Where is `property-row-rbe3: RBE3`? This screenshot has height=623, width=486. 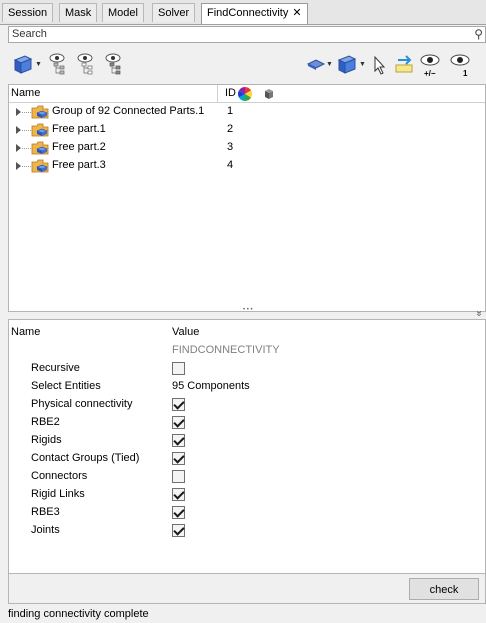 property-row-rbe3: RBE3 is located at coordinates (247, 513).